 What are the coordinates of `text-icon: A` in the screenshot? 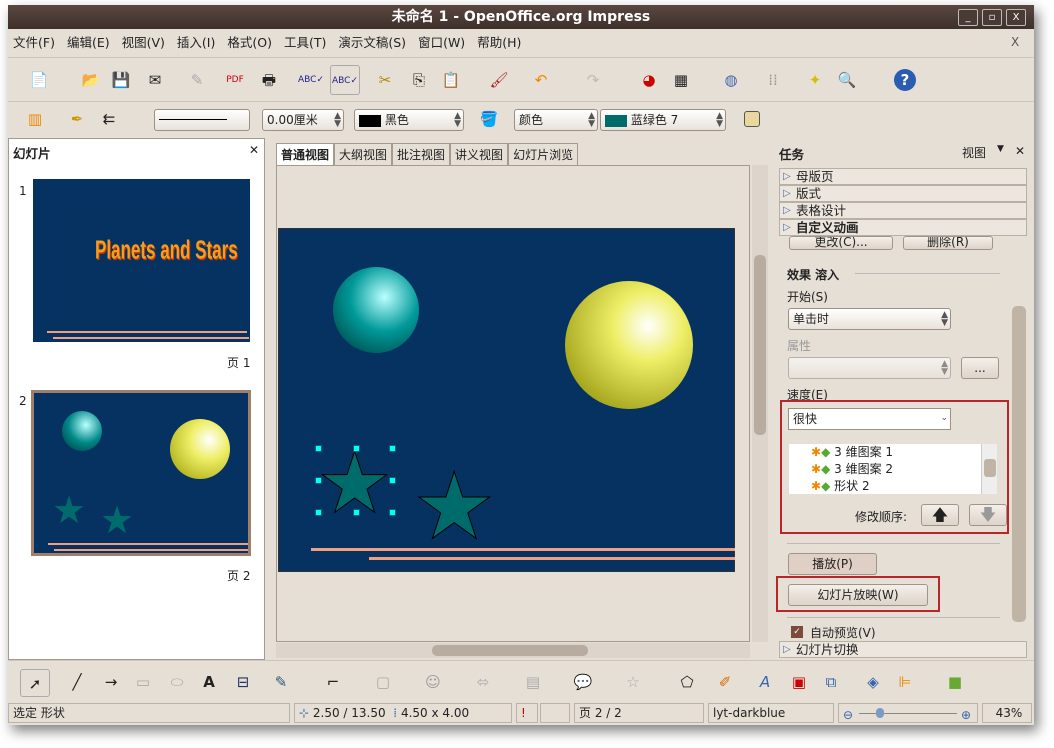 It's located at (209, 682).